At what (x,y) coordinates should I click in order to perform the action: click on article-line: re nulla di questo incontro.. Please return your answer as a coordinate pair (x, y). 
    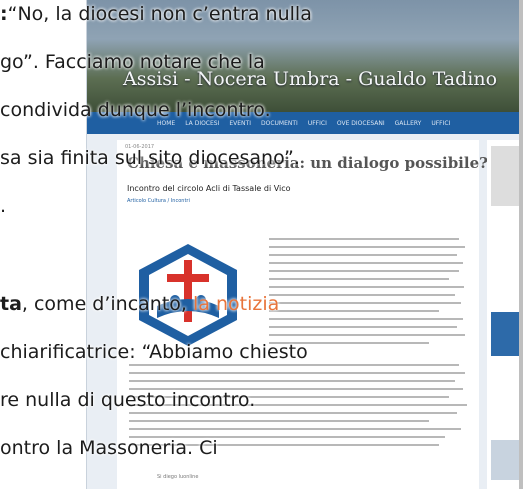
    Looking at the image, I should click on (128, 400).